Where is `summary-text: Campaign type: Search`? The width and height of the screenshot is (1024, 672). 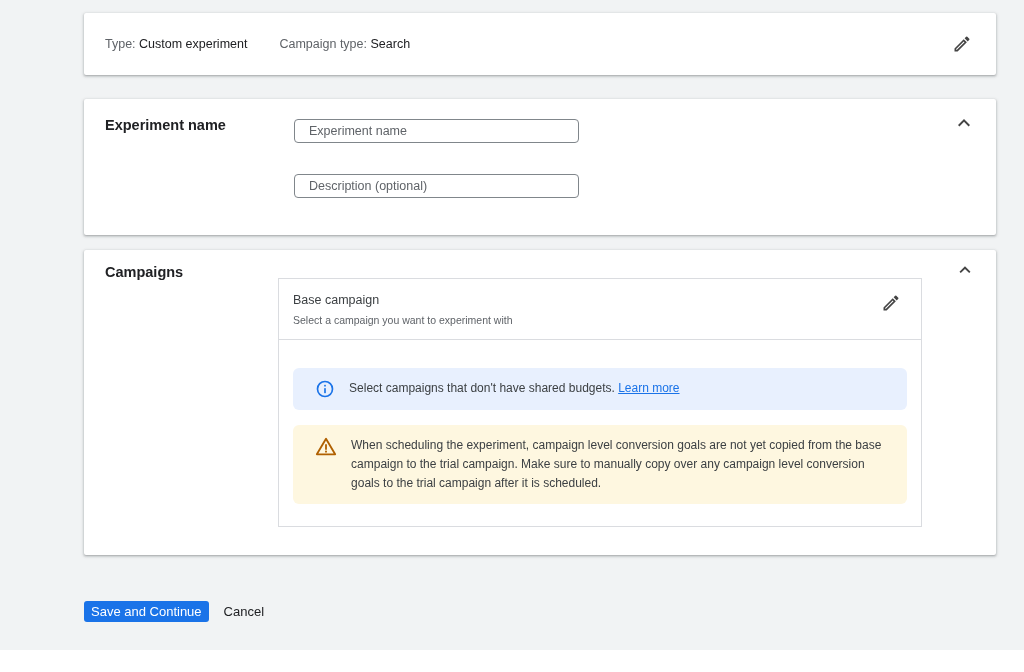
summary-text: Campaign type: Search is located at coordinates (345, 44).